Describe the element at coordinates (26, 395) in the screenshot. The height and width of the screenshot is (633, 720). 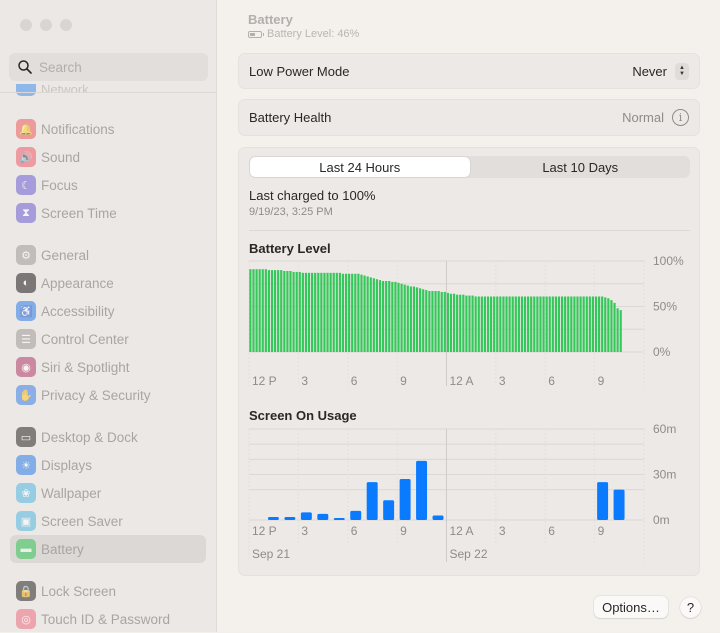
I see `hand-icon: ✋` at that location.